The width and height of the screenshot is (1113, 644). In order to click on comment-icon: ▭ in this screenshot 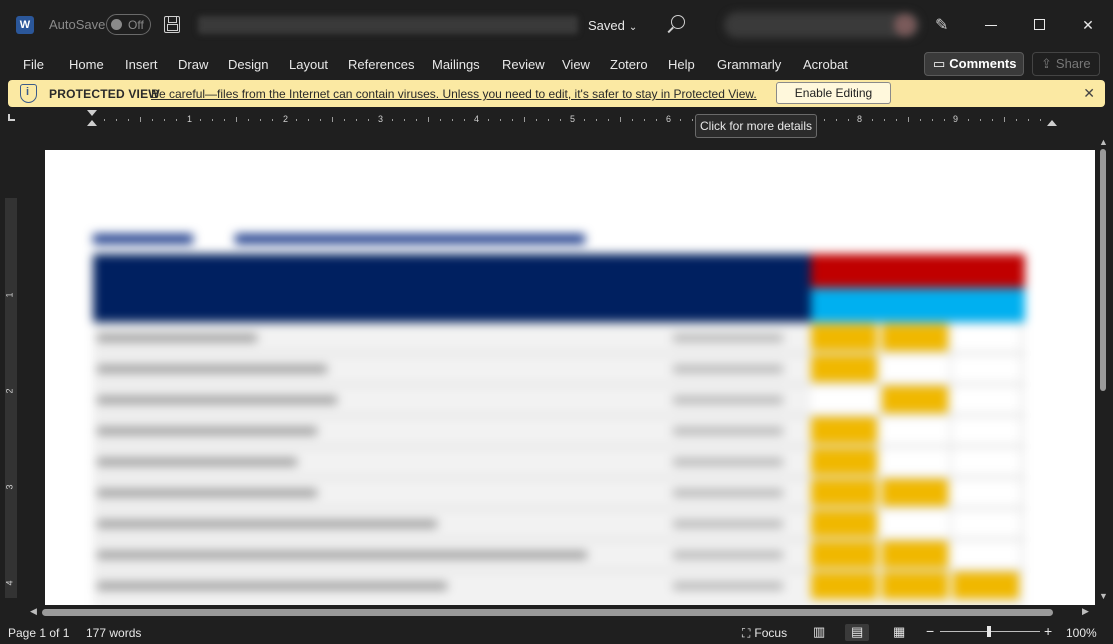, I will do `click(939, 63)`.